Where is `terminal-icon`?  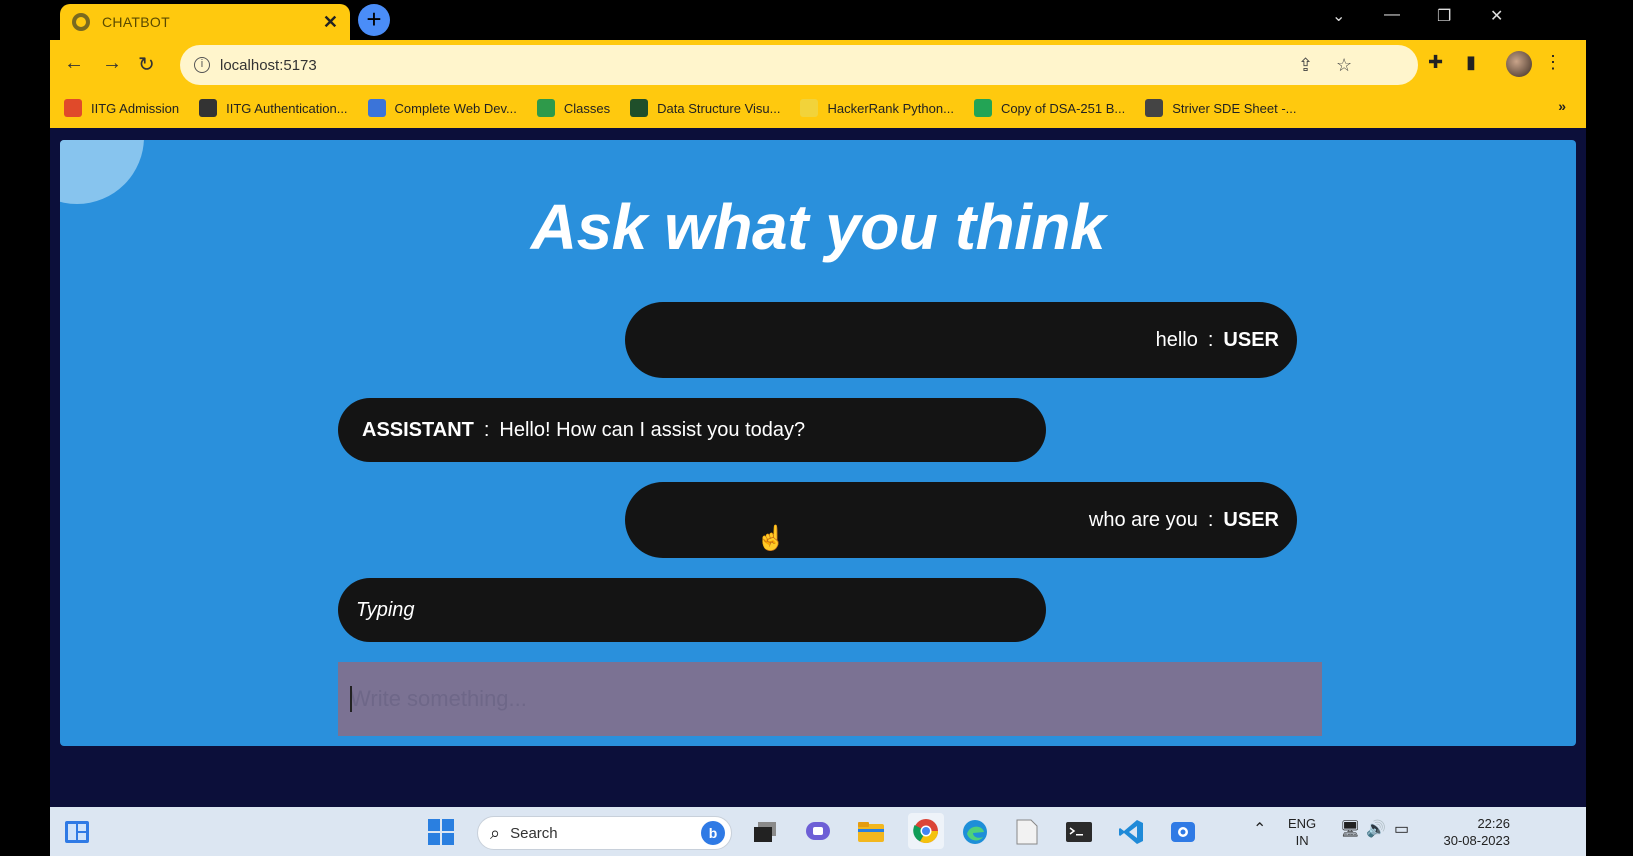
terminal-icon is located at coordinates (1079, 832).